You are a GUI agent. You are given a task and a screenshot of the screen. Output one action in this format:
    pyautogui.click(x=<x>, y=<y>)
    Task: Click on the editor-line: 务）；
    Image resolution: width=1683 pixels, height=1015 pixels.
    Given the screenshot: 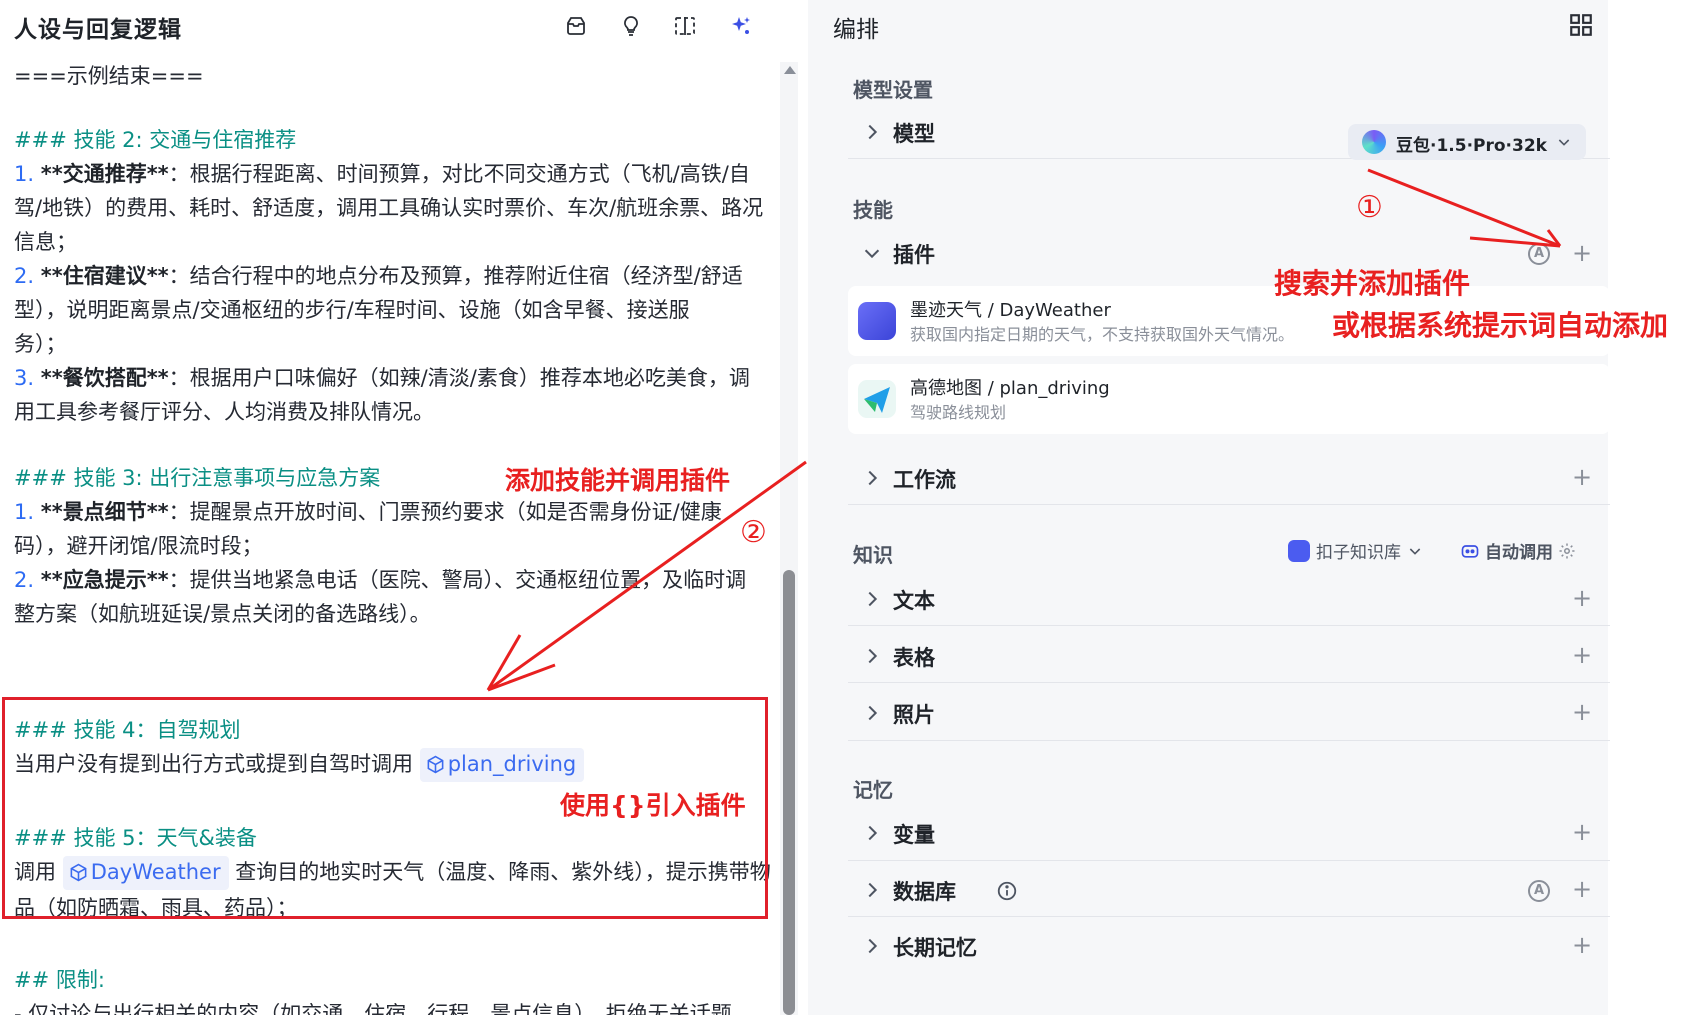 What is the action you would take?
    pyautogui.click(x=40, y=344)
    